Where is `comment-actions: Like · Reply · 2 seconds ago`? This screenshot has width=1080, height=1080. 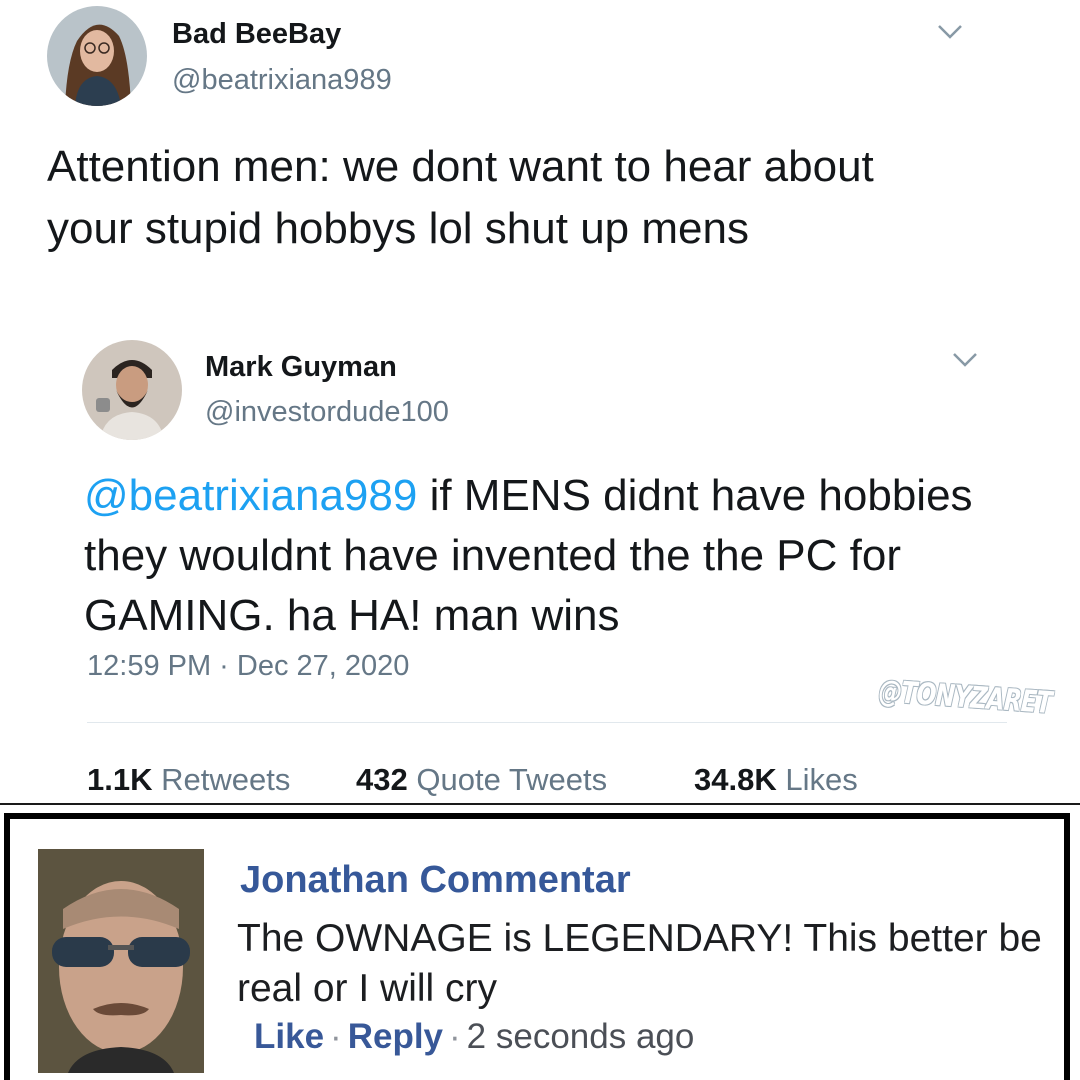 comment-actions: Like · Reply · 2 seconds ago is located at coordinates (474, 1037).